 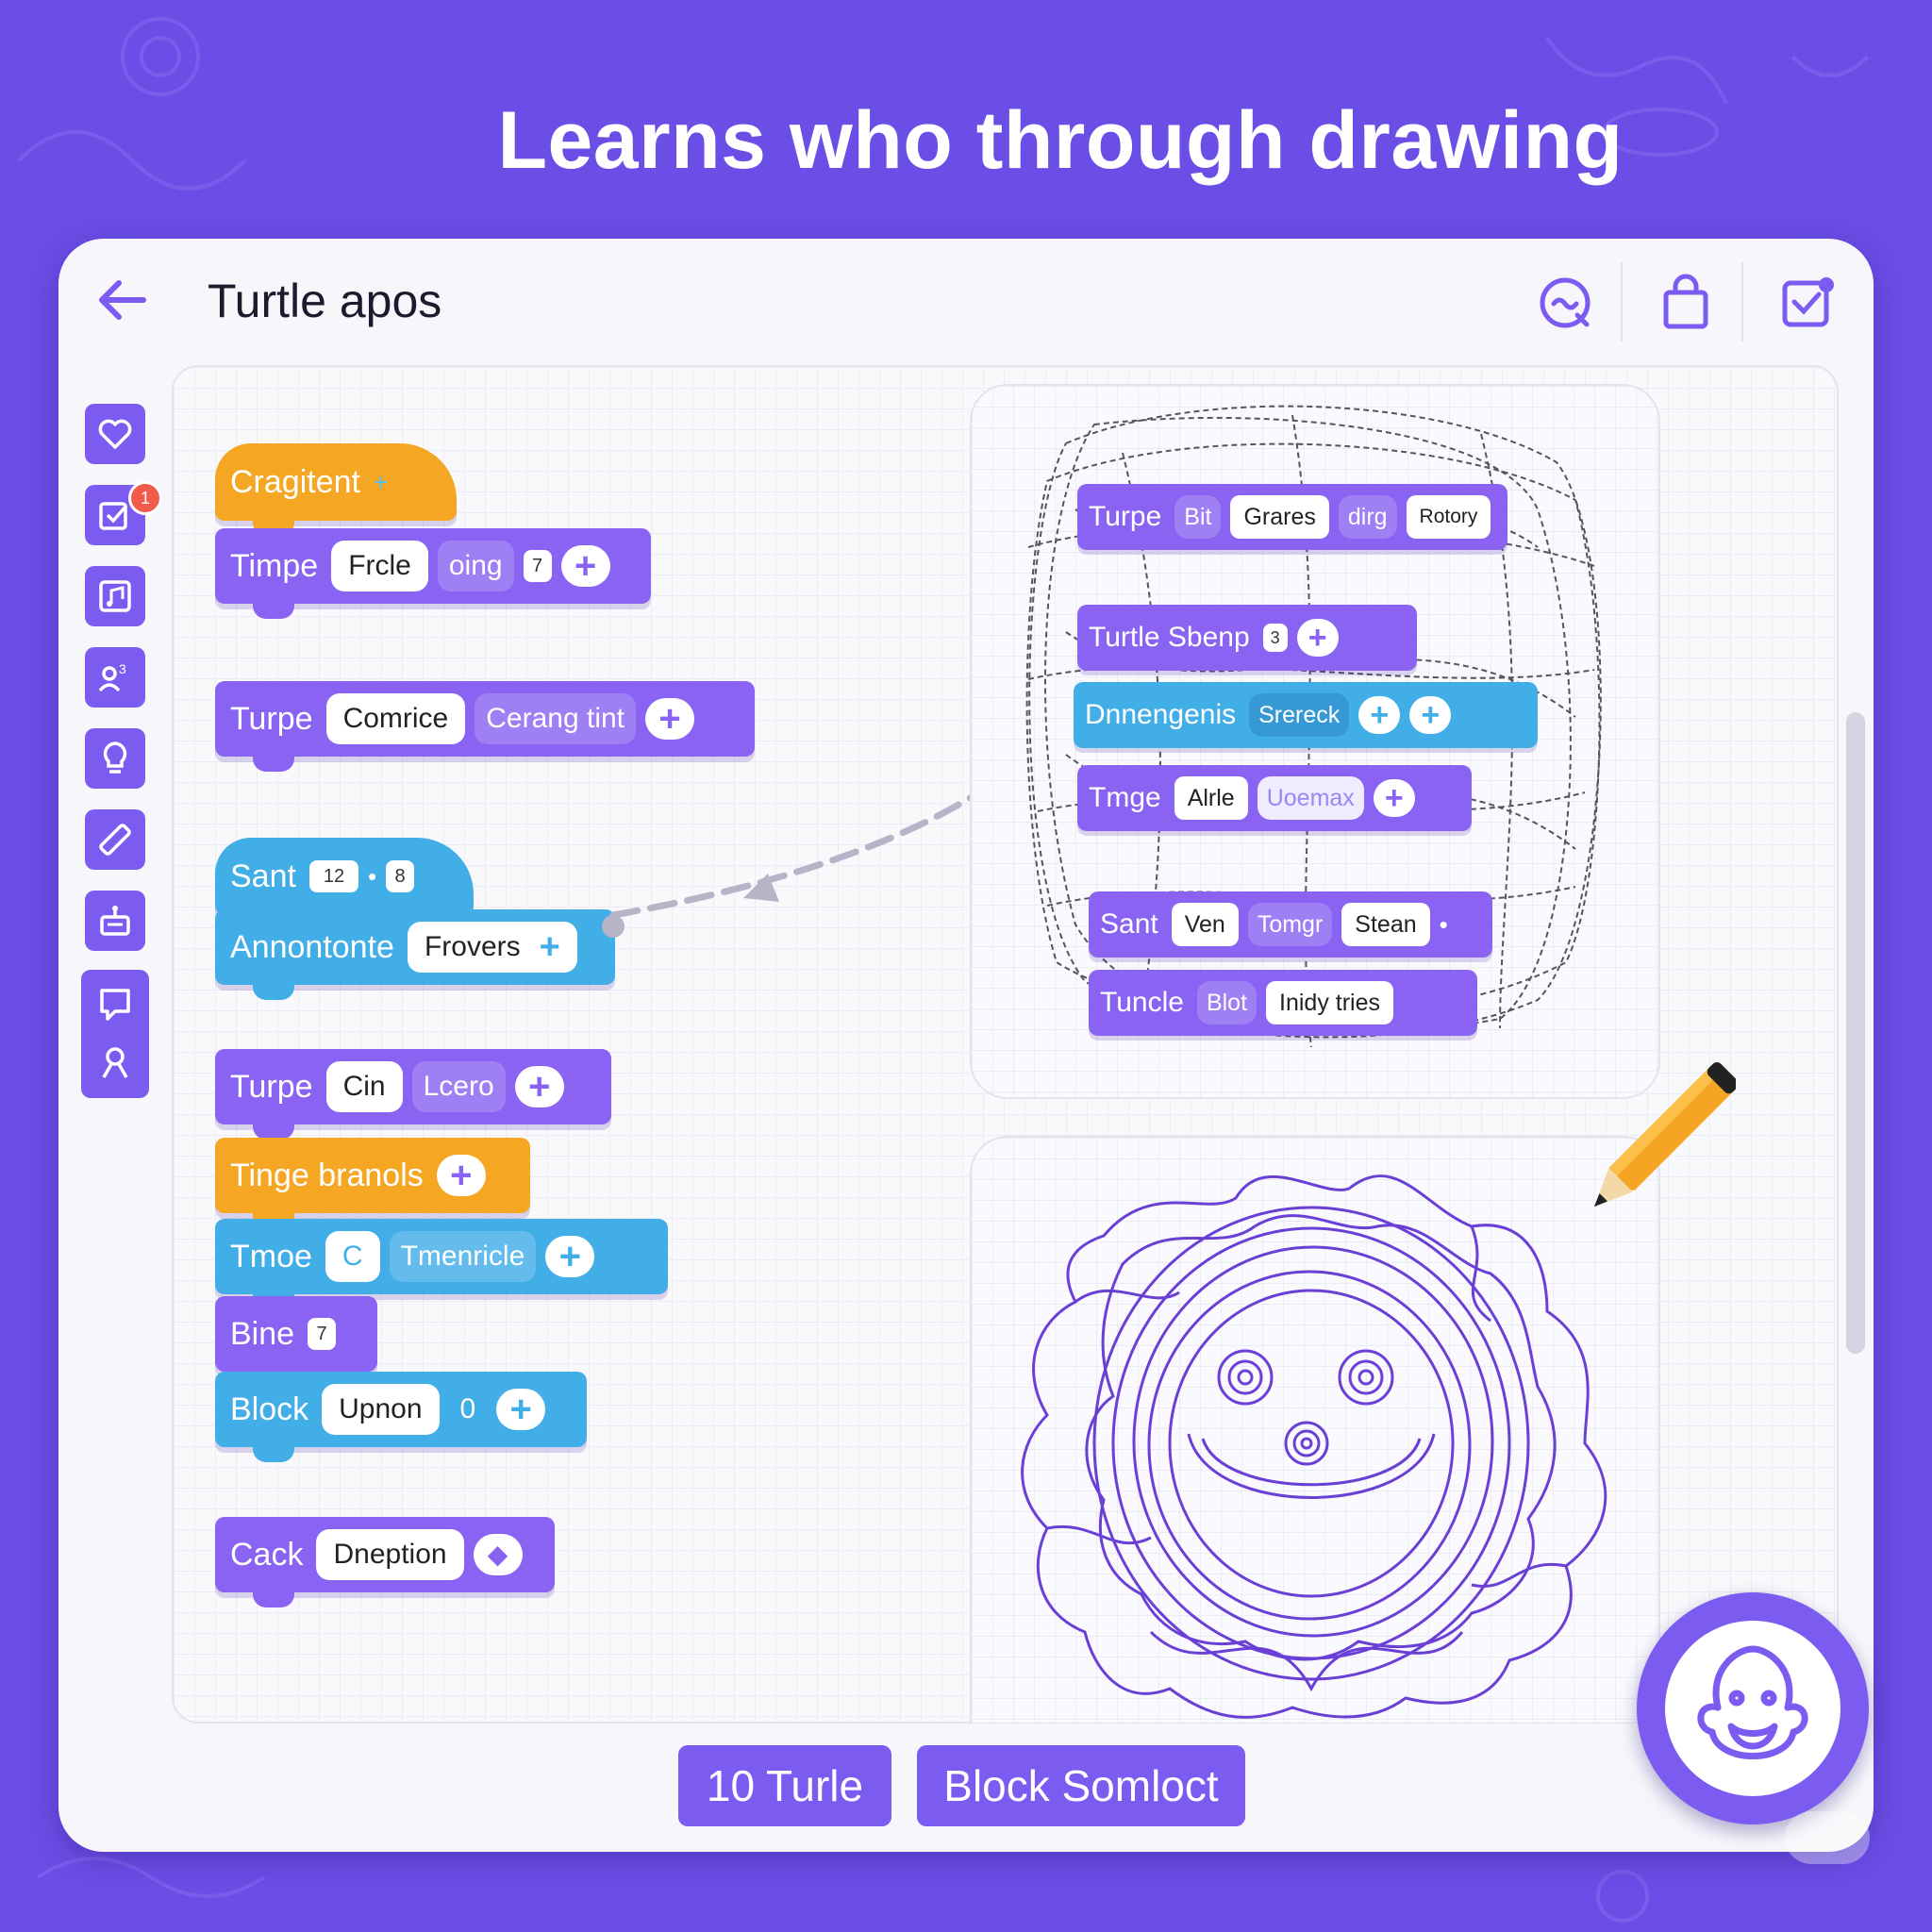 I want to click on app-title: Turtle apos, so click(x=325, y=301).